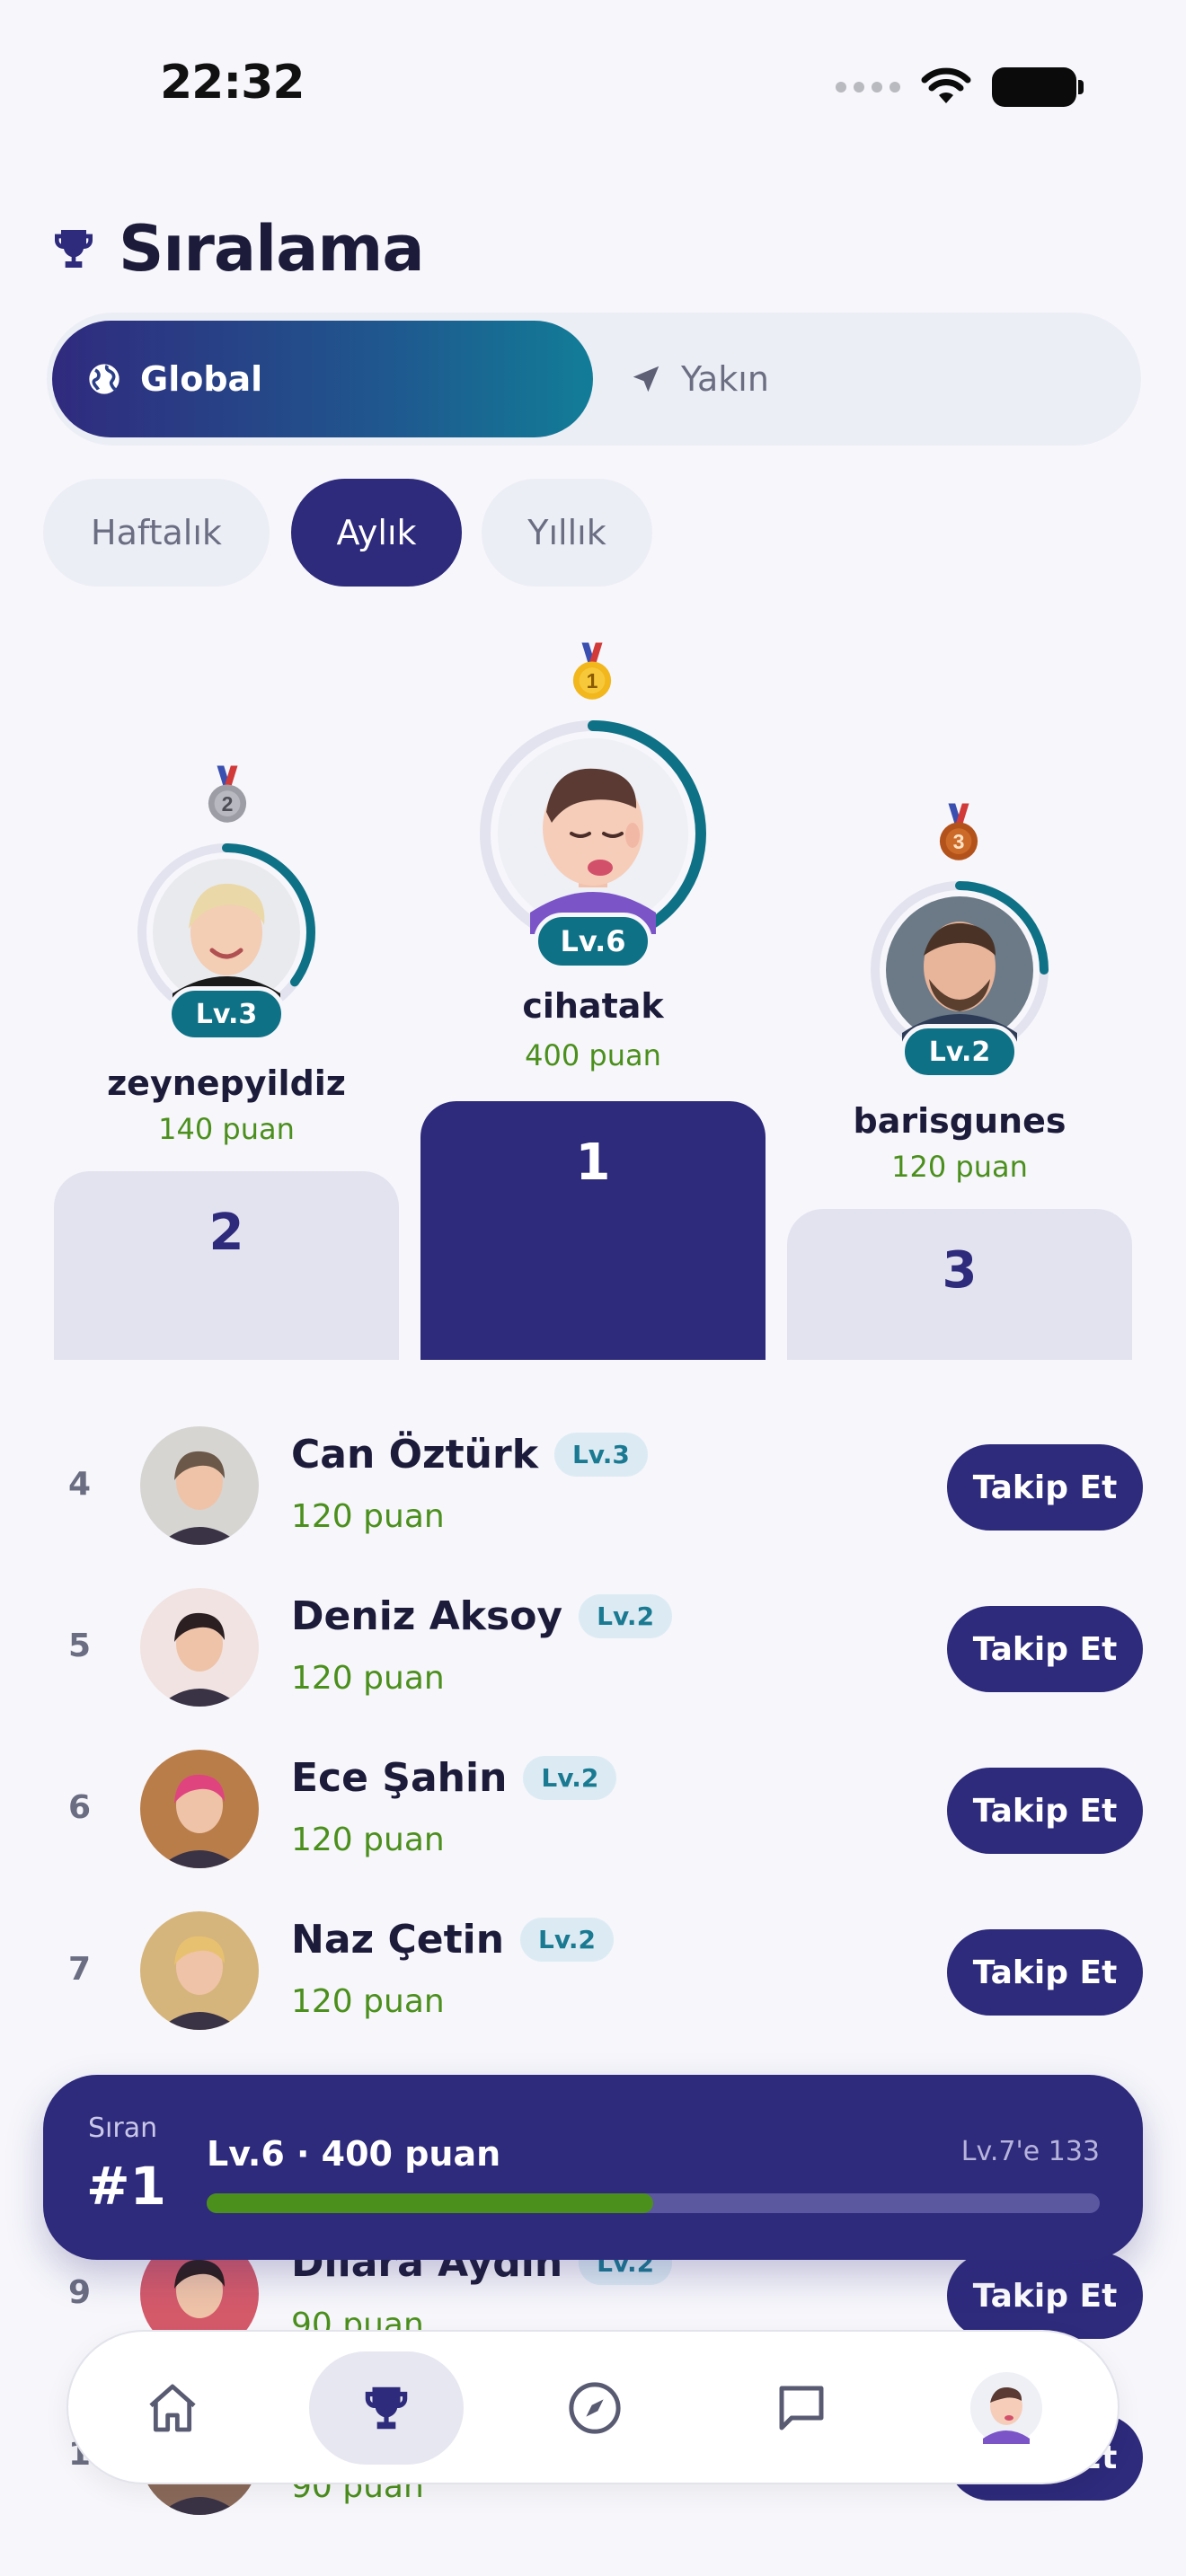 This screenshot has height=2576, width=1186. I want to click on status-time: 22:32, so click(232, 83).